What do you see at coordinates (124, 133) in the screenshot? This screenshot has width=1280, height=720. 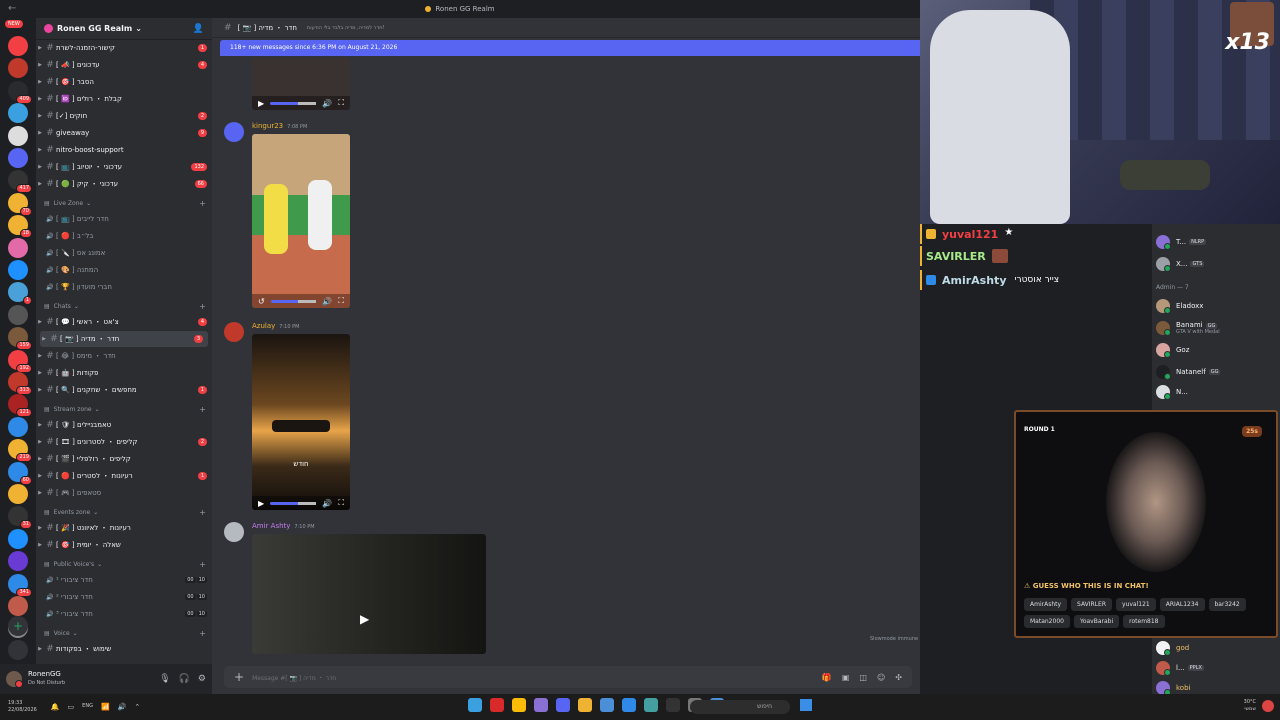 I see `sidebar-item-channel: ▶ # giveaway 9` at bounding box center [124, 133].